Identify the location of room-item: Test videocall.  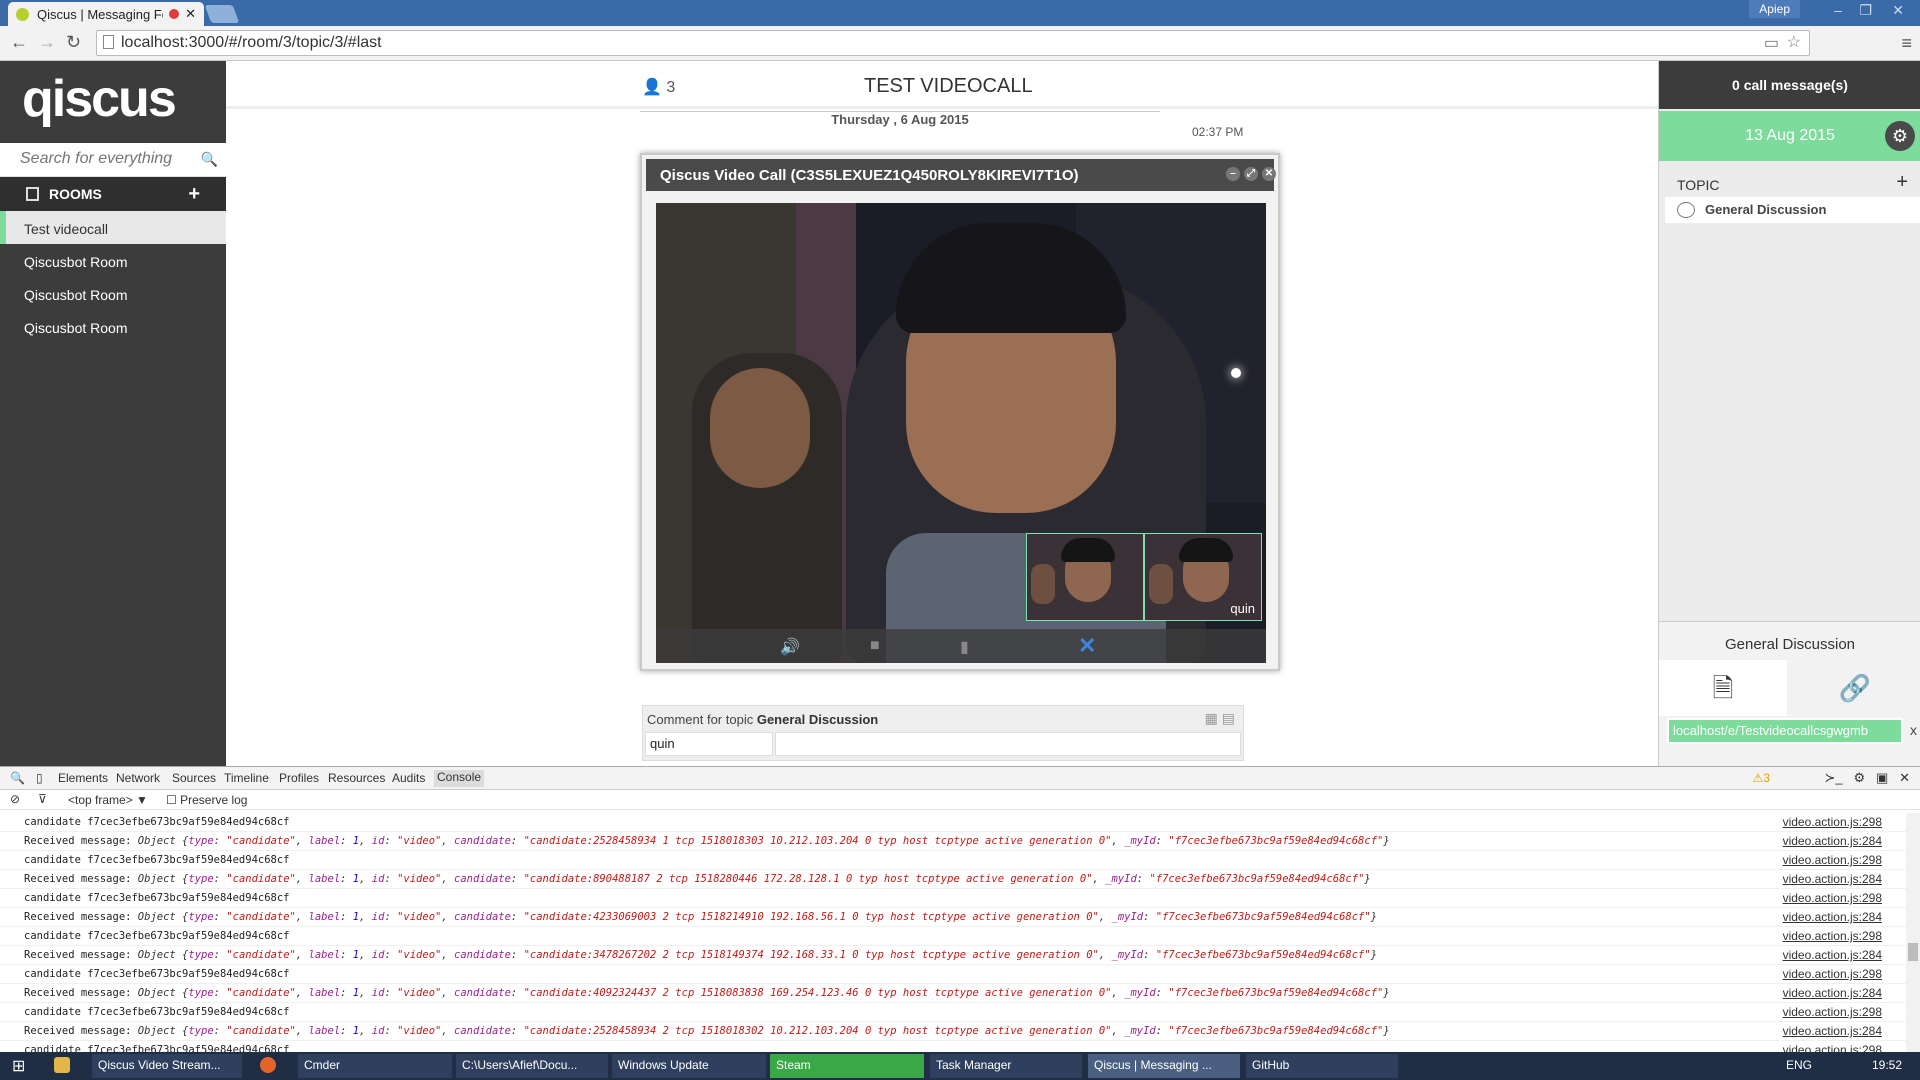
(113, 227).